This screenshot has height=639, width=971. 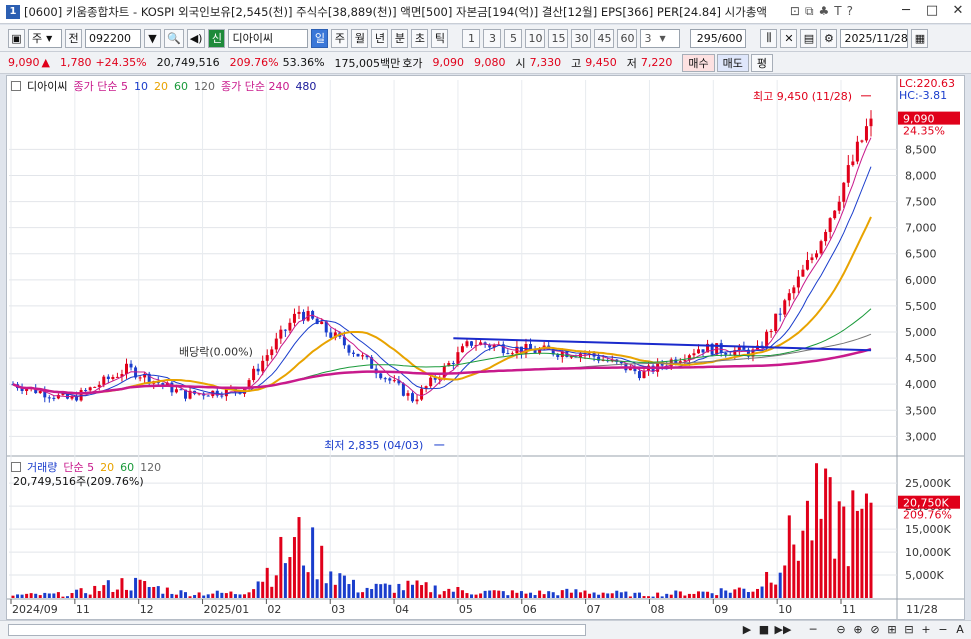 What do you see at coordinates (604, 38) in the screenshot?
I see `interval-45: 45` at bounding box center [604, 38].